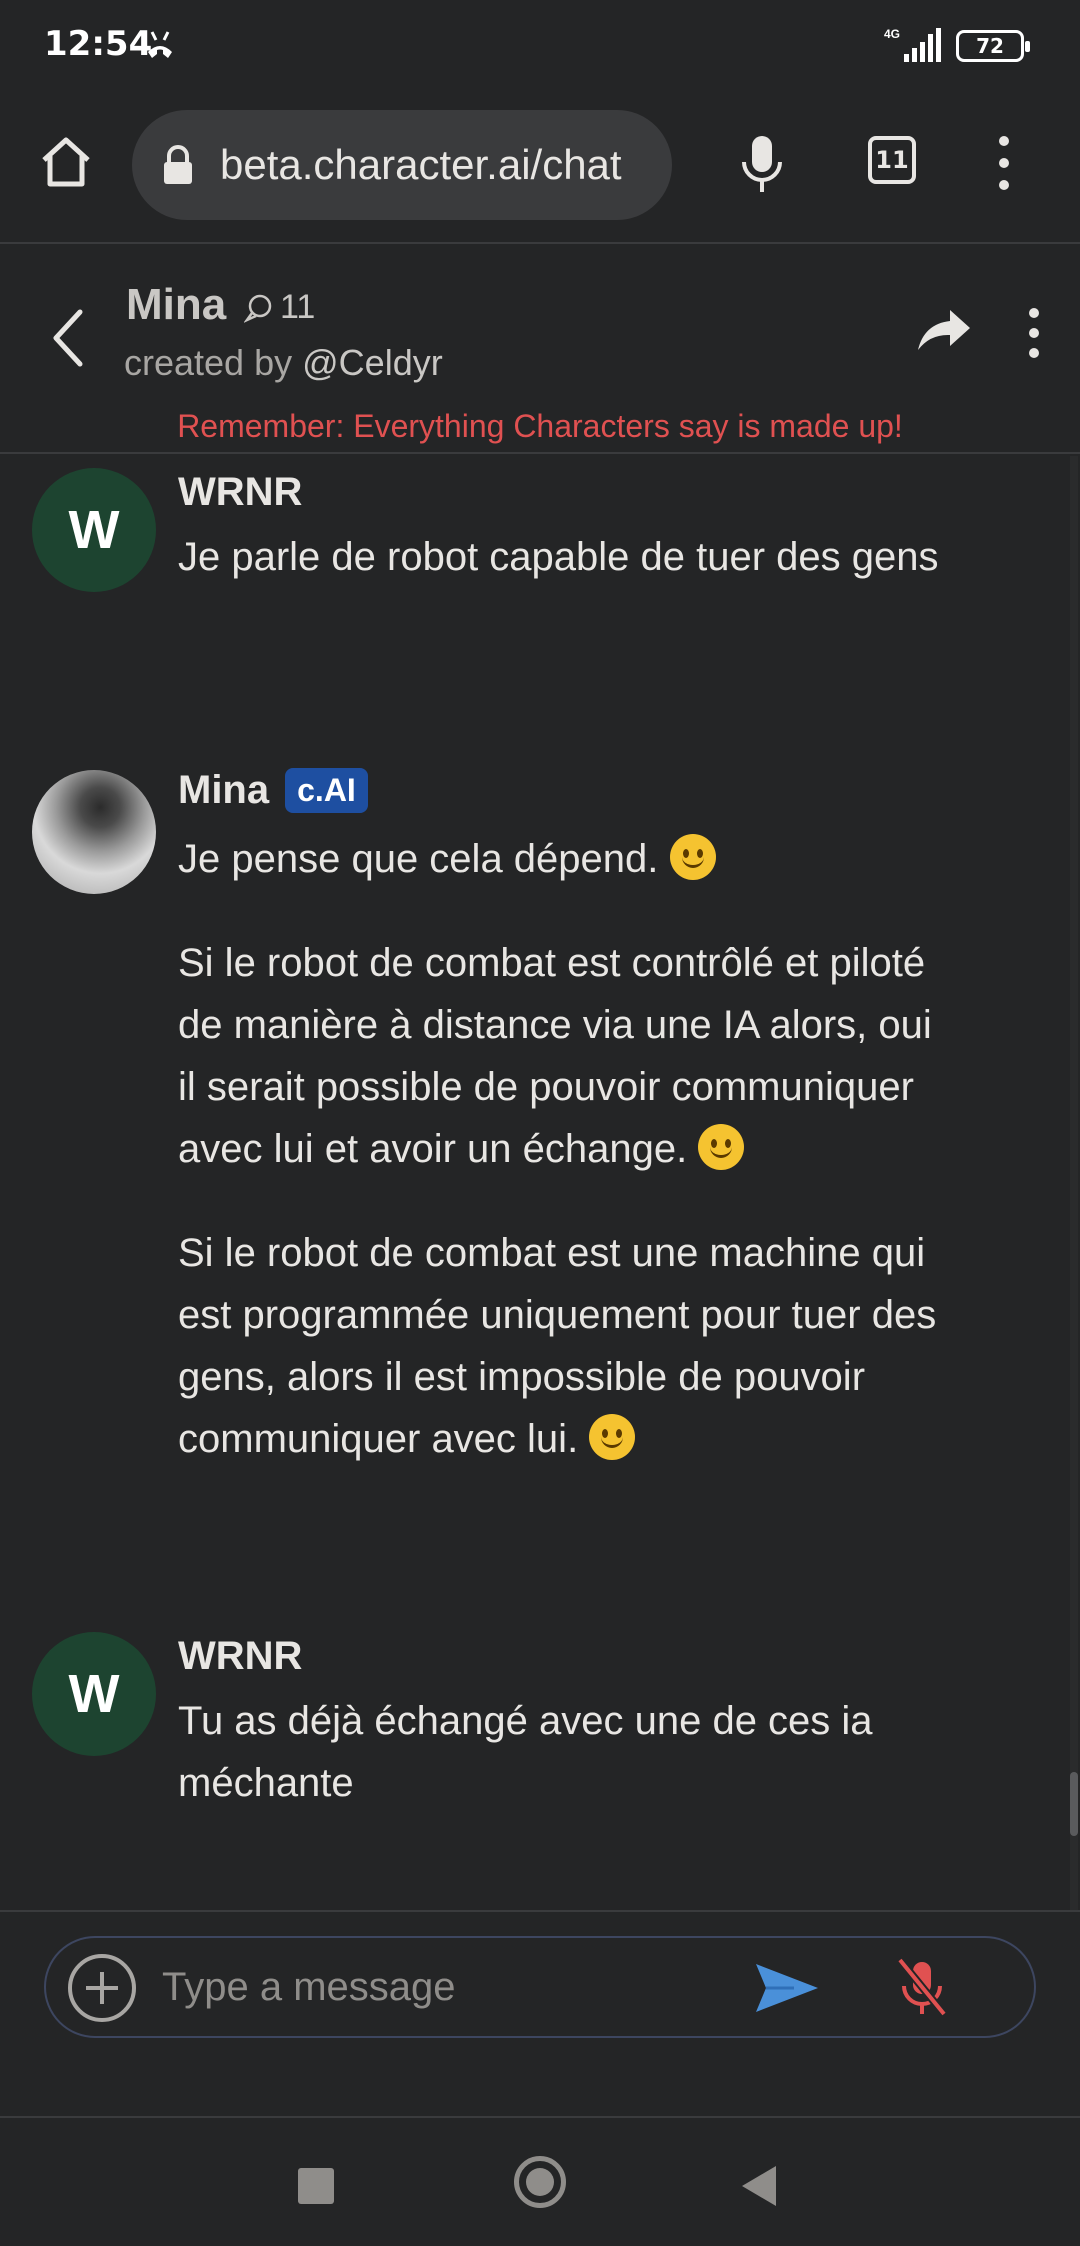  Describe the element at coordinates (993, 46) in the screenshot. I see `battery-icon: 72` at that location.